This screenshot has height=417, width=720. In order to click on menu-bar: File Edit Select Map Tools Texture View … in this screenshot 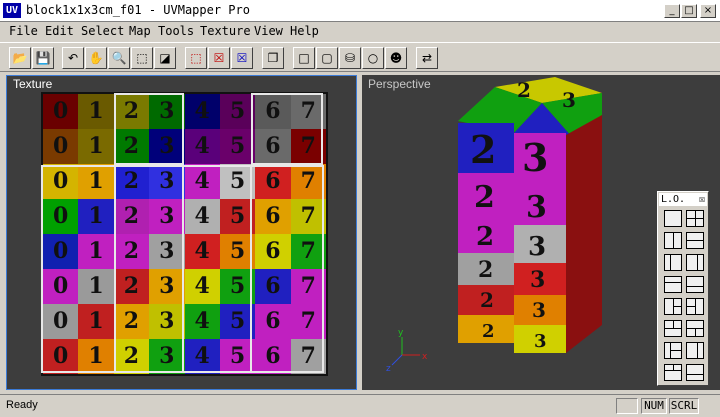, I will do `click(360, 31)`.